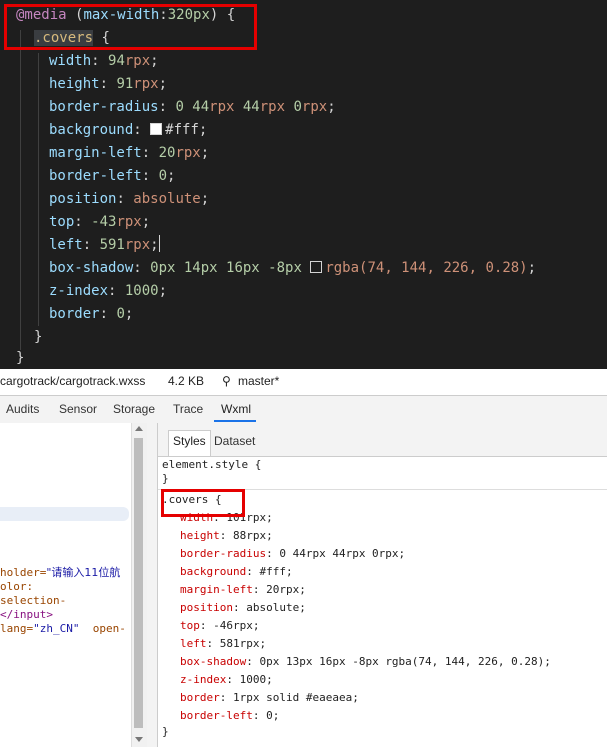  I want to click on style-declaration: top: -46rpx;, so click(219, 626).